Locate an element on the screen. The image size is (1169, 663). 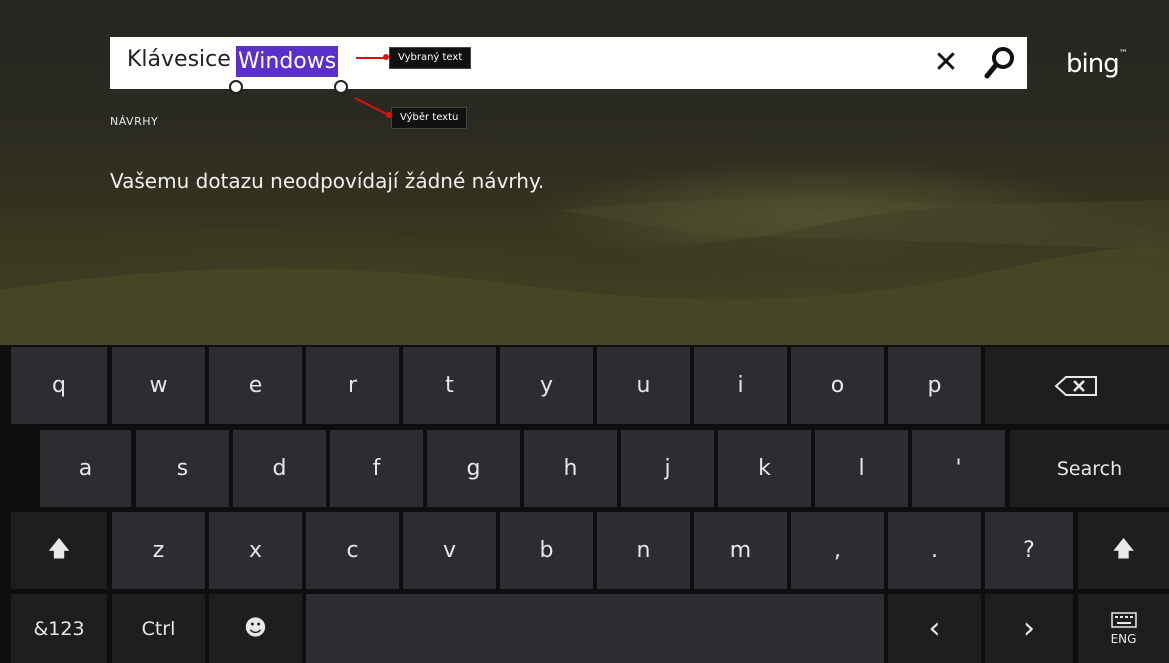
key-c: c is located at coordinates (352, 550).